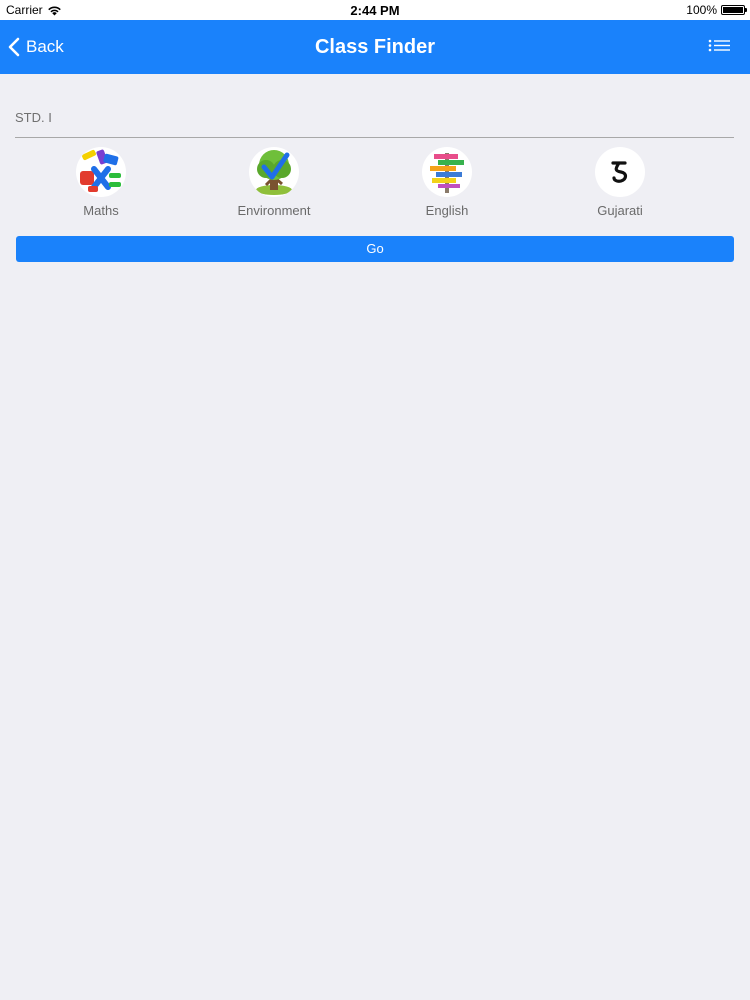  I want to click on status-right: 100%, so click(716, 10).